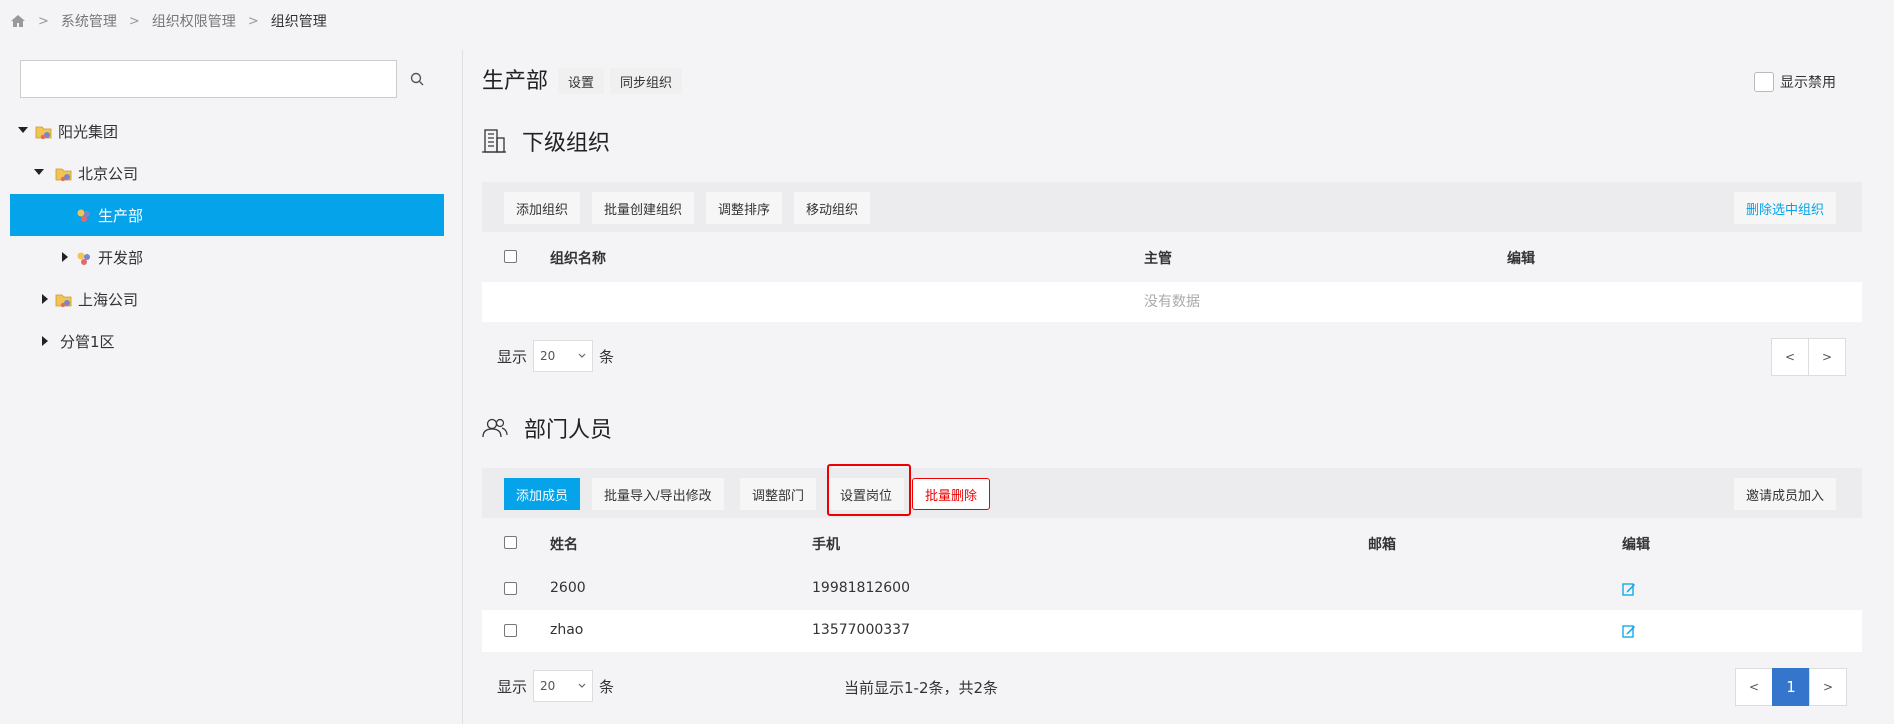 Image resolution: width=1894 pixels, height=724 pixels. Describe the element at coordinates (861, 630) in the screenshot. I see `member-phone: 13577000337` at that location.